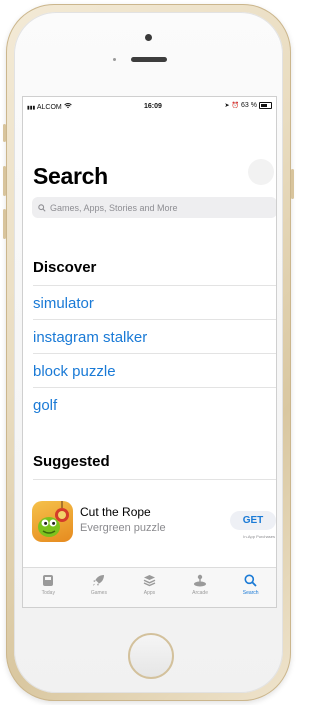 This screenshot has width=320, height=705. What do you see at coordinates (114, 207) in the screenshot?
I see `search-placeholder: Games, Apps, Stories and More` at bounding box center [114, 207].